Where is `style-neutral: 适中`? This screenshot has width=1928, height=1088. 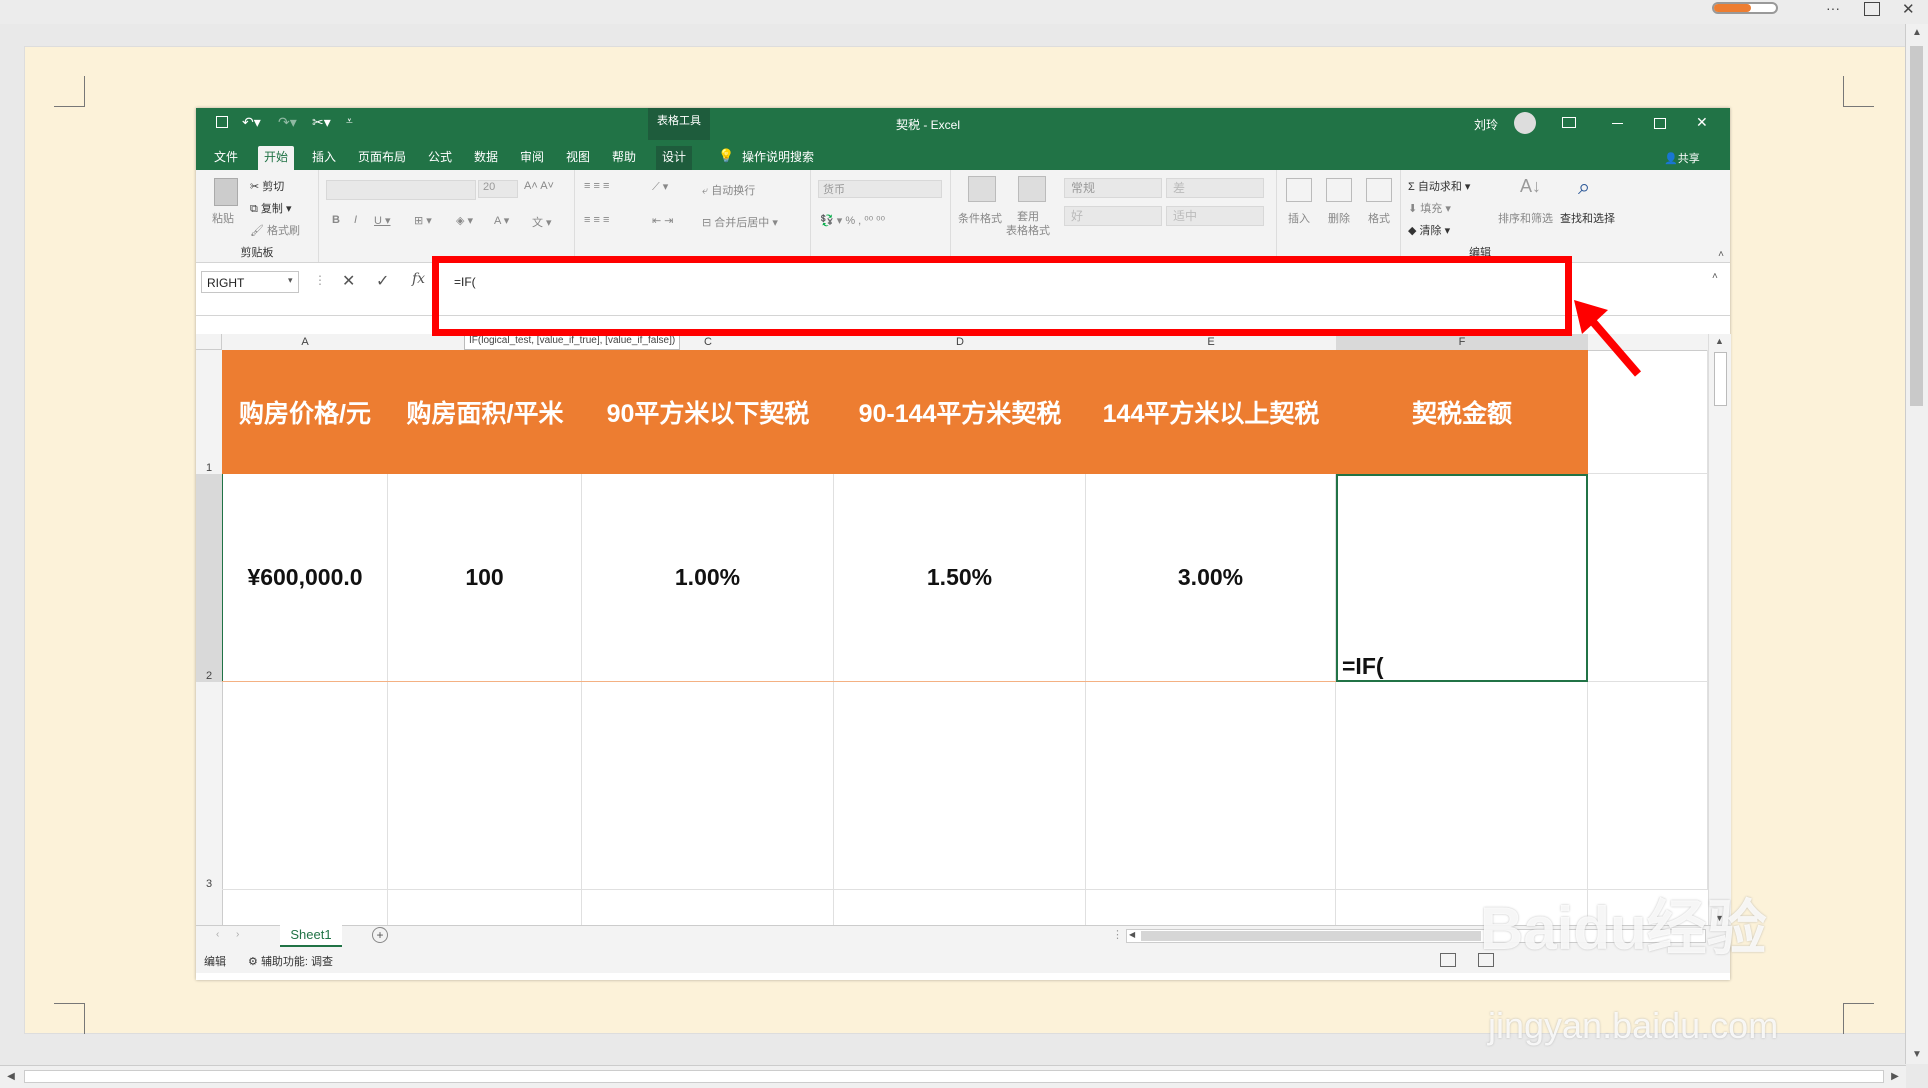 style-neutral: 适中 is located at coordinates (1215, 216).